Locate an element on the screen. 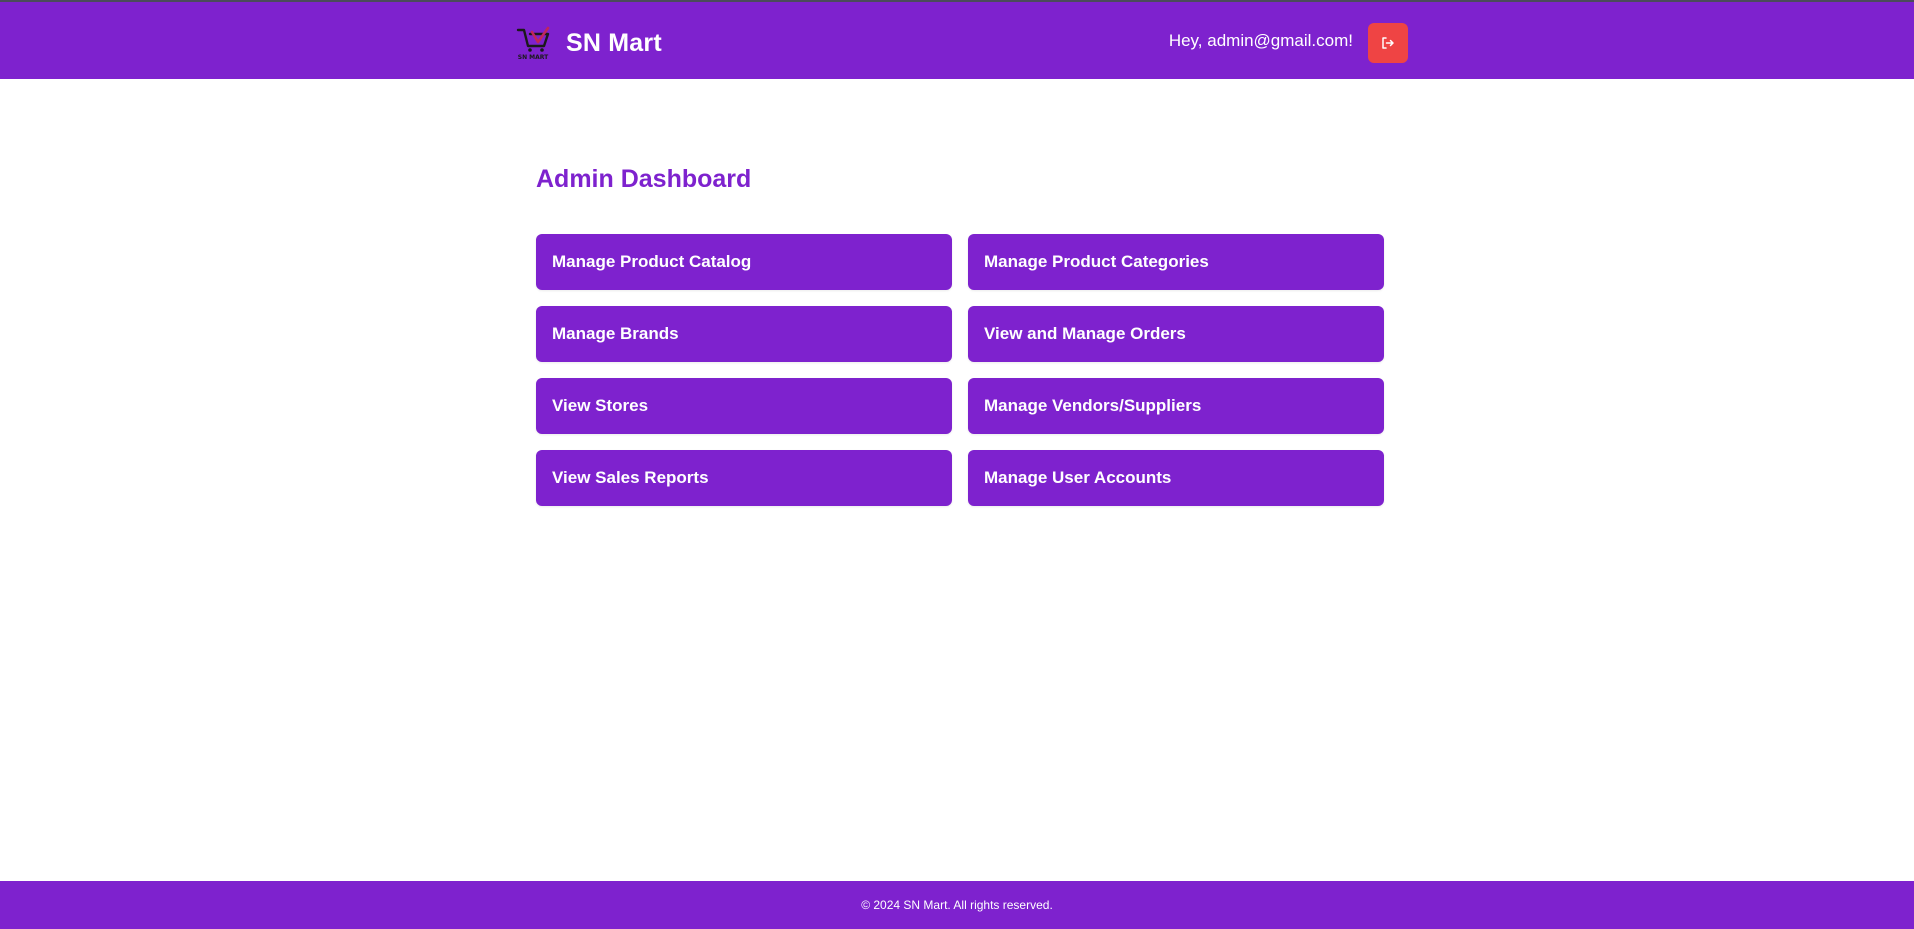 The width and height of the screenshot is (1914, 929). brand: SN MART SN Mart is located at coordinates (587, 43).